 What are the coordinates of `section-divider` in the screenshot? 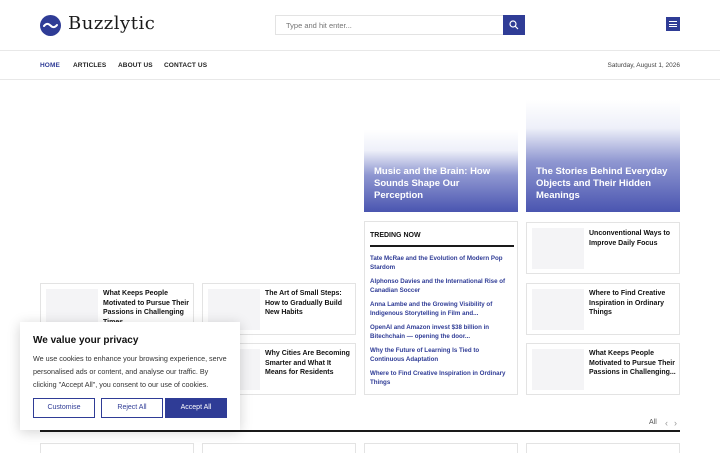 It's located at (360, 431).